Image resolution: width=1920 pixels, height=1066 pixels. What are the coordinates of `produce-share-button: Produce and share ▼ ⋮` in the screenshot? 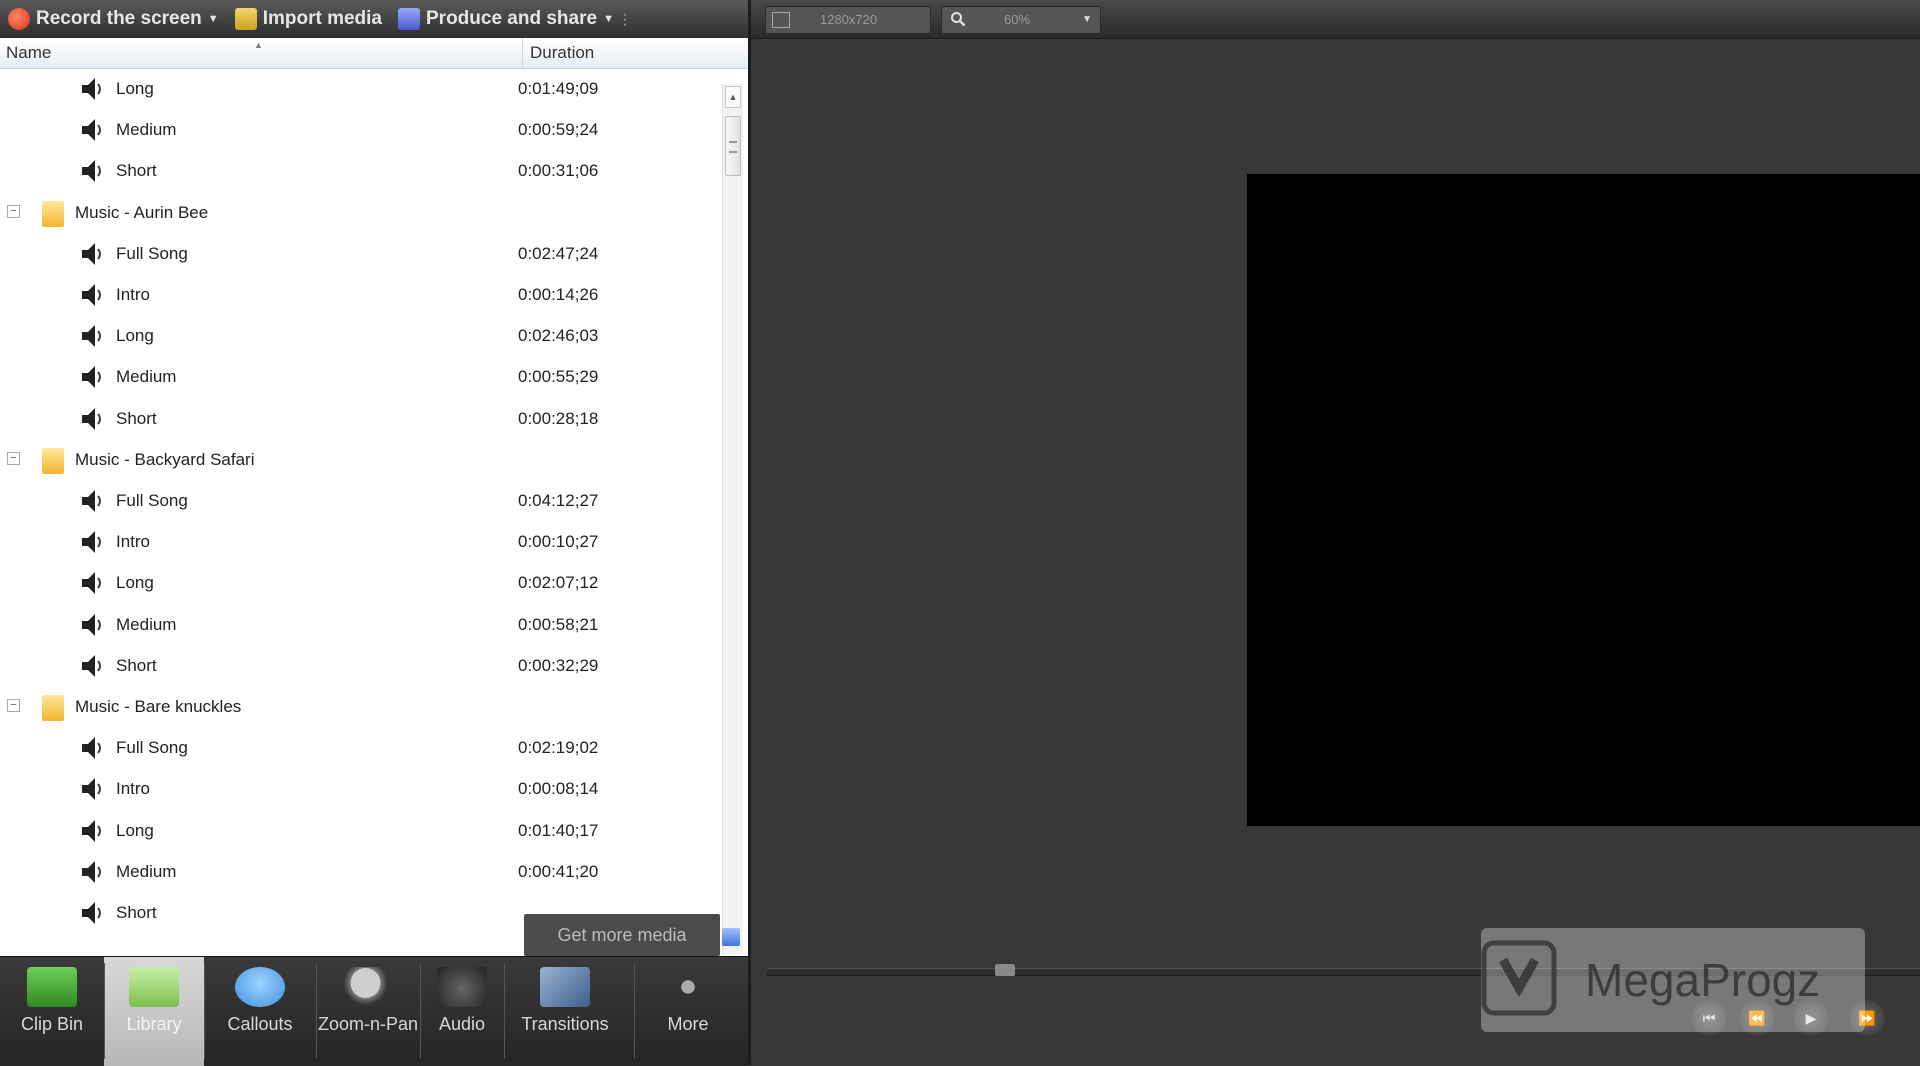 It's located at (515, 19).